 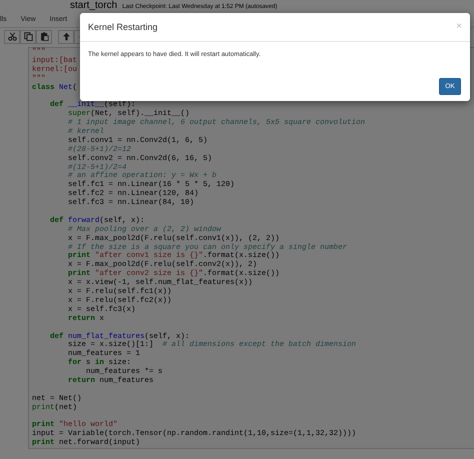 I want to click on clipboard-icon, so click(x=44, y=36).